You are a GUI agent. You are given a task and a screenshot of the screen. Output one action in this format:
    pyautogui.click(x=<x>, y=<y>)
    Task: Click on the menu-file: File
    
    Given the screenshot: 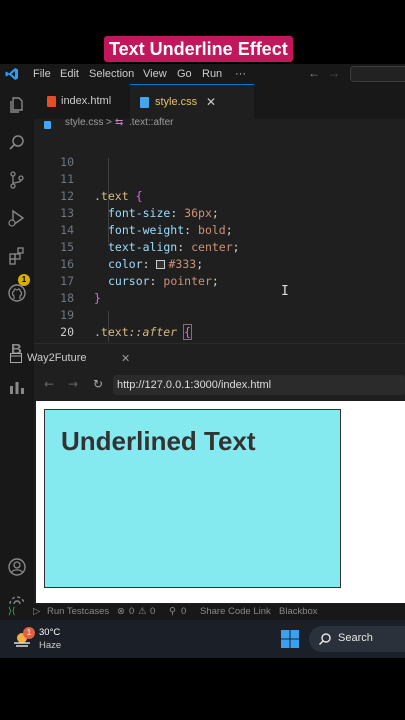 What is the action you would take?
    pyautogui.click(x=42, y=74)
    